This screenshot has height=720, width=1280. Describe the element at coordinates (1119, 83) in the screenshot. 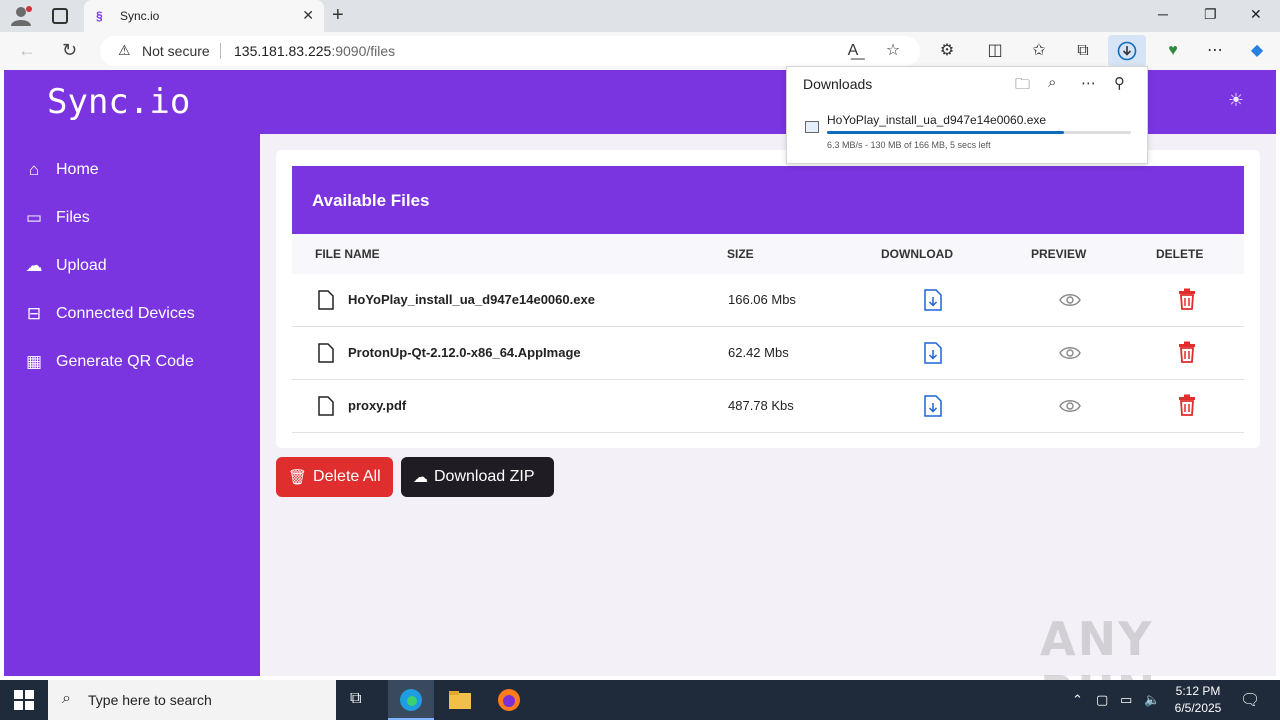

I see `pin-icon: ⚲` at that location.